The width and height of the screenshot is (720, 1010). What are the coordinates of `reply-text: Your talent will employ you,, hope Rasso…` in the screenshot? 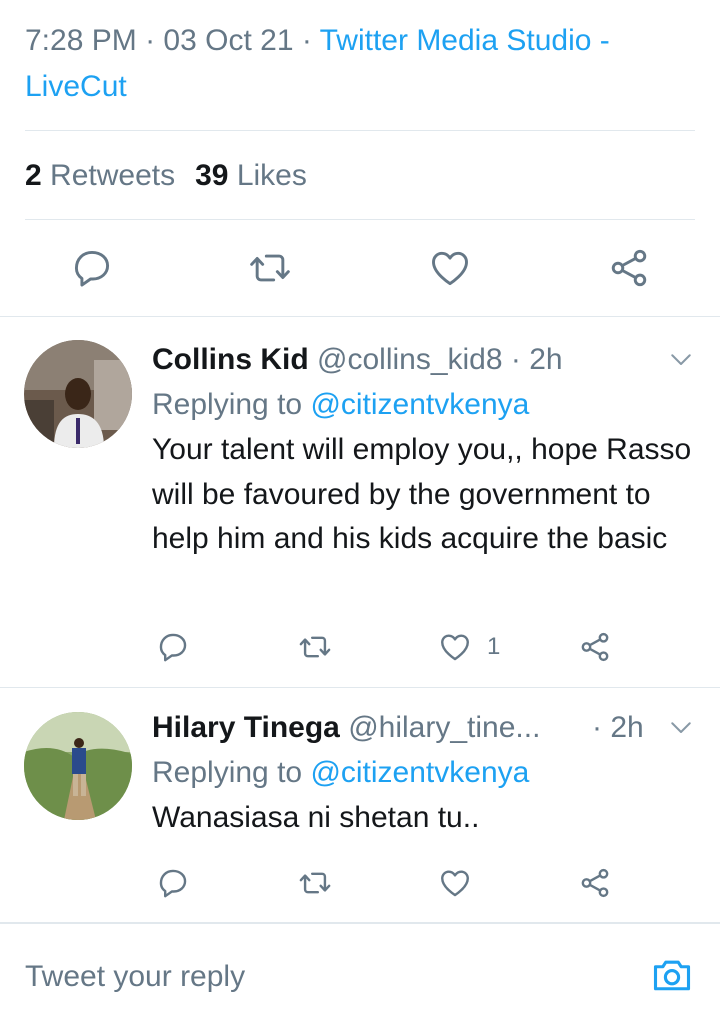 It's located at (422, 494).